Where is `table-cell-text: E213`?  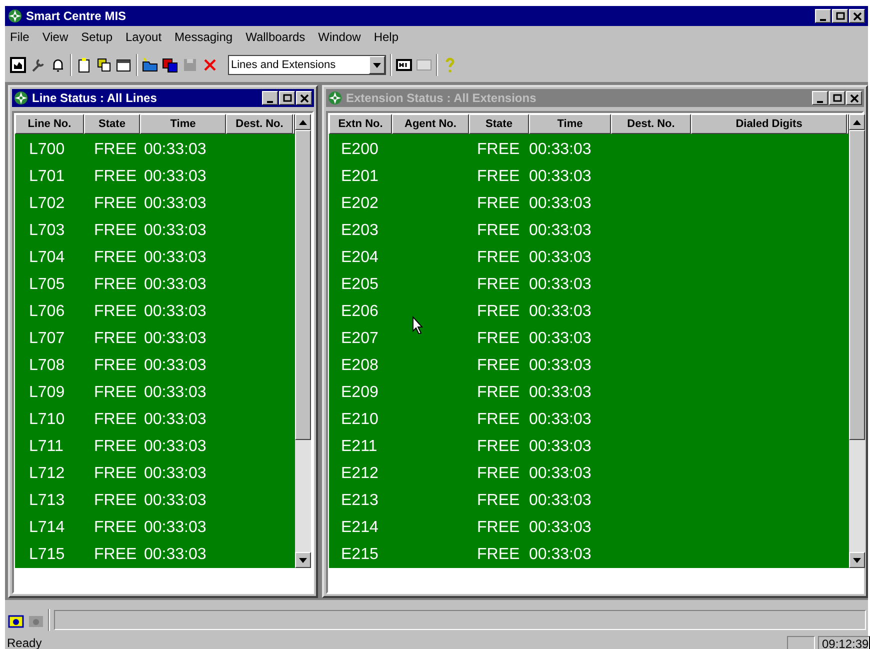 table-cell-text: E213 is located at coordinates (360, 500).